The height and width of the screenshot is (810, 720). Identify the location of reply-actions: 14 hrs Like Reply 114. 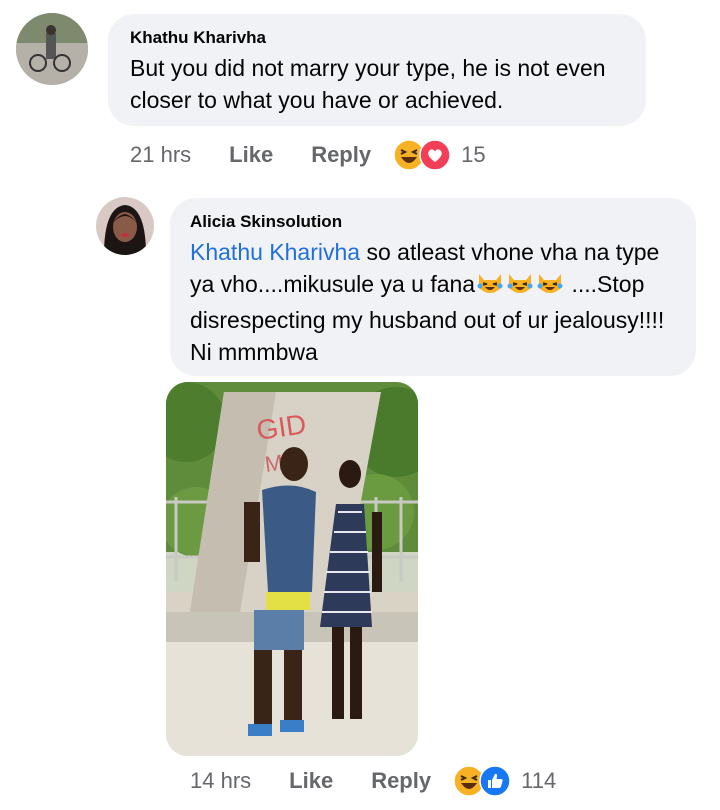
(373, 781).